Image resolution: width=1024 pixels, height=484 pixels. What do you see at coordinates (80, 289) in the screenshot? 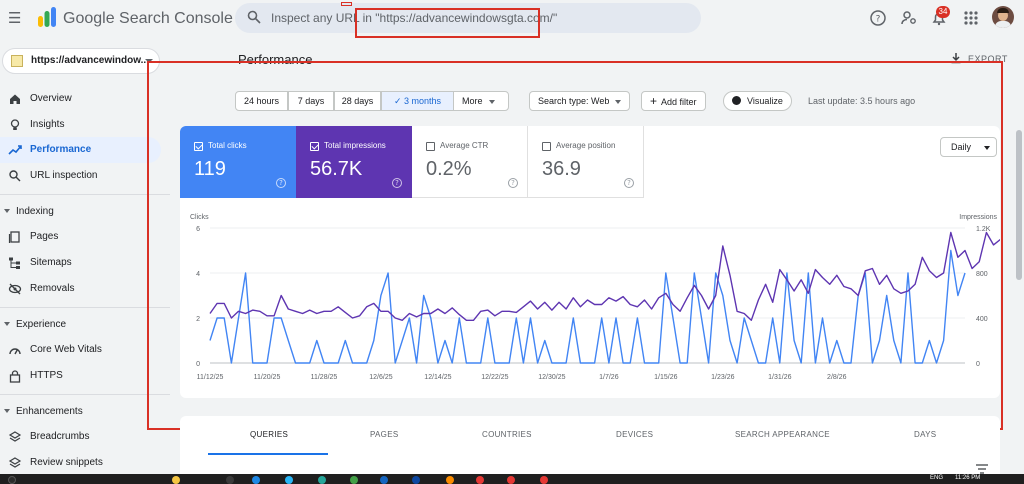
I see `sidebar-item-removals: Removals` at bounding box center [80, 289].